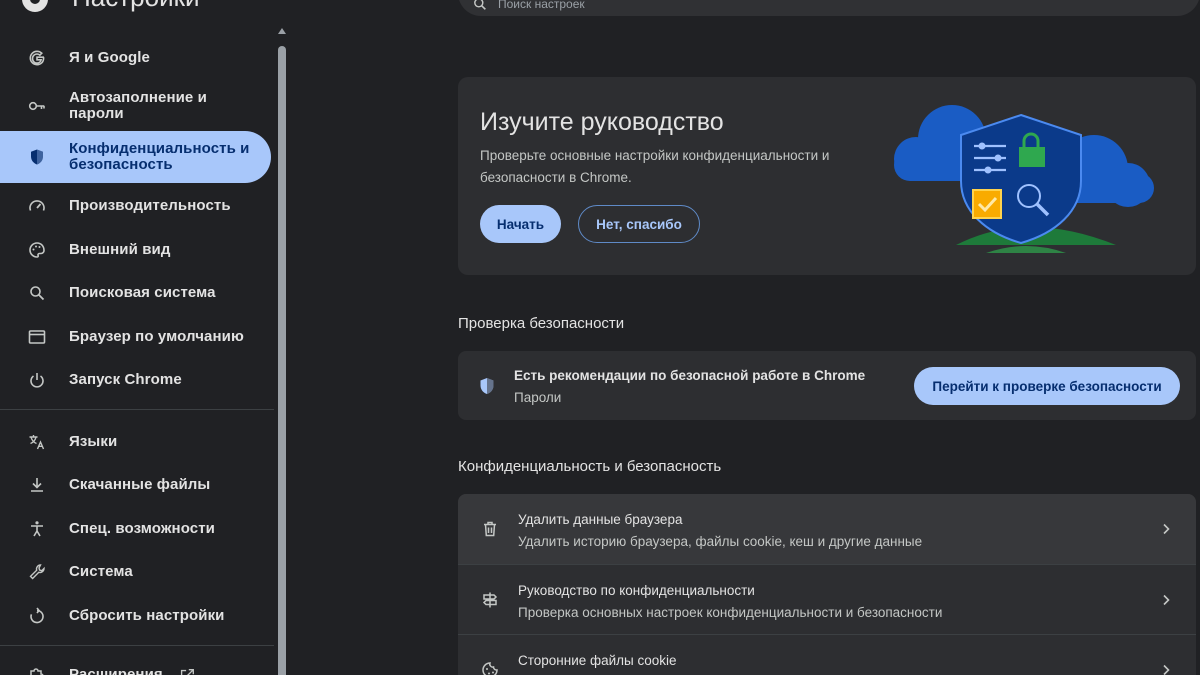 The image size is (1200, 675). I want to click on sidebar-item-downloads: Скачанные файлы, so click(135, 485).